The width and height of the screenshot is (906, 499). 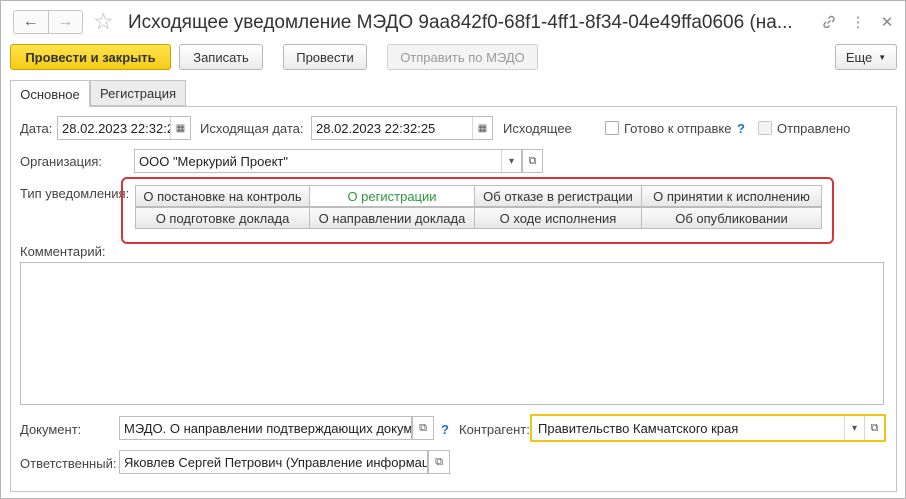 What do you see at coordinates (638, 428) in the screenshot?
I see `contractor-value: Правительство Камчатского края` at bounding box center [638, 428].